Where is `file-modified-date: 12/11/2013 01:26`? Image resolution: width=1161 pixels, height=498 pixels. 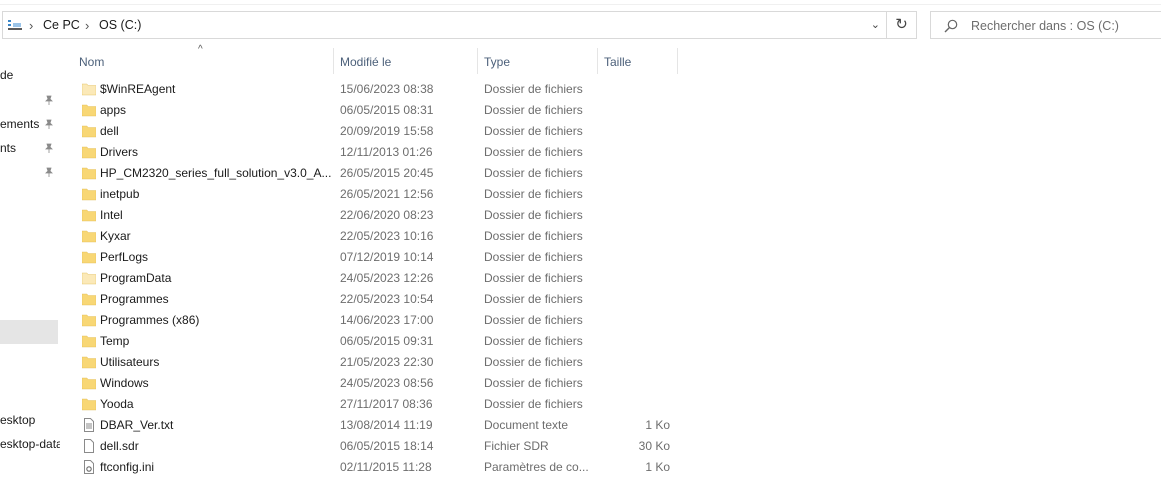
file-modified-date: 12/11/2013 01:26 is located at coordinates (386, 152).